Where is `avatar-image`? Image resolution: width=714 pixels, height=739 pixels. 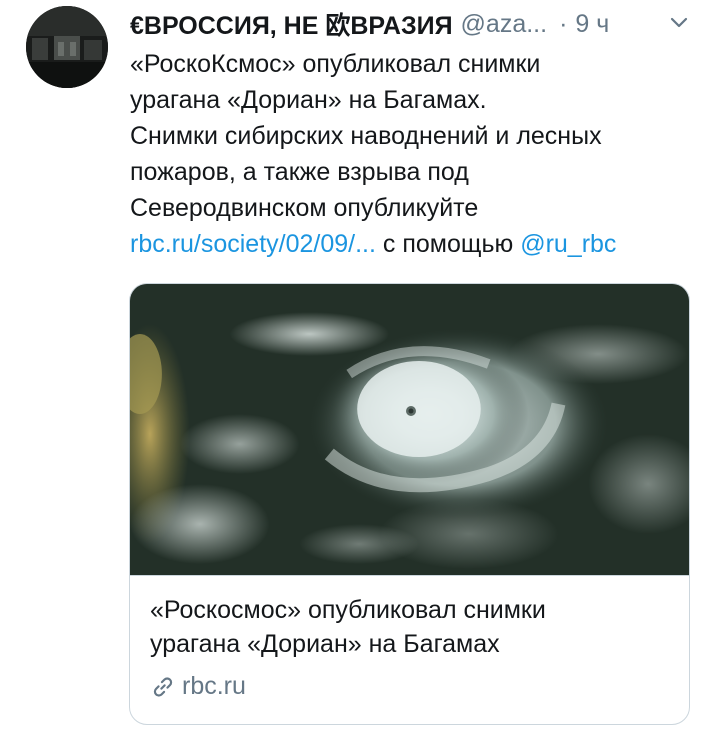 avatar-image is located at coordinates (67, 47).